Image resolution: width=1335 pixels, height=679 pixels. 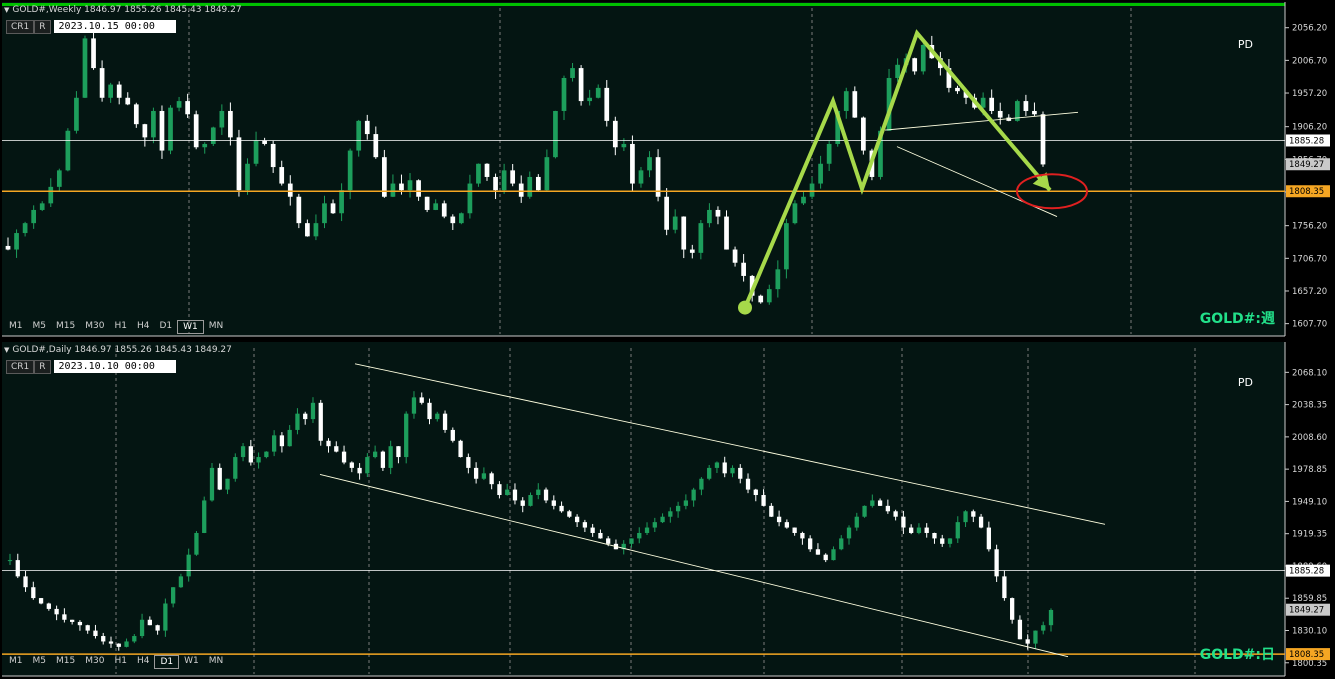 I want to click on price-tick-label: 1859.85, so click(x=1309, y=599).